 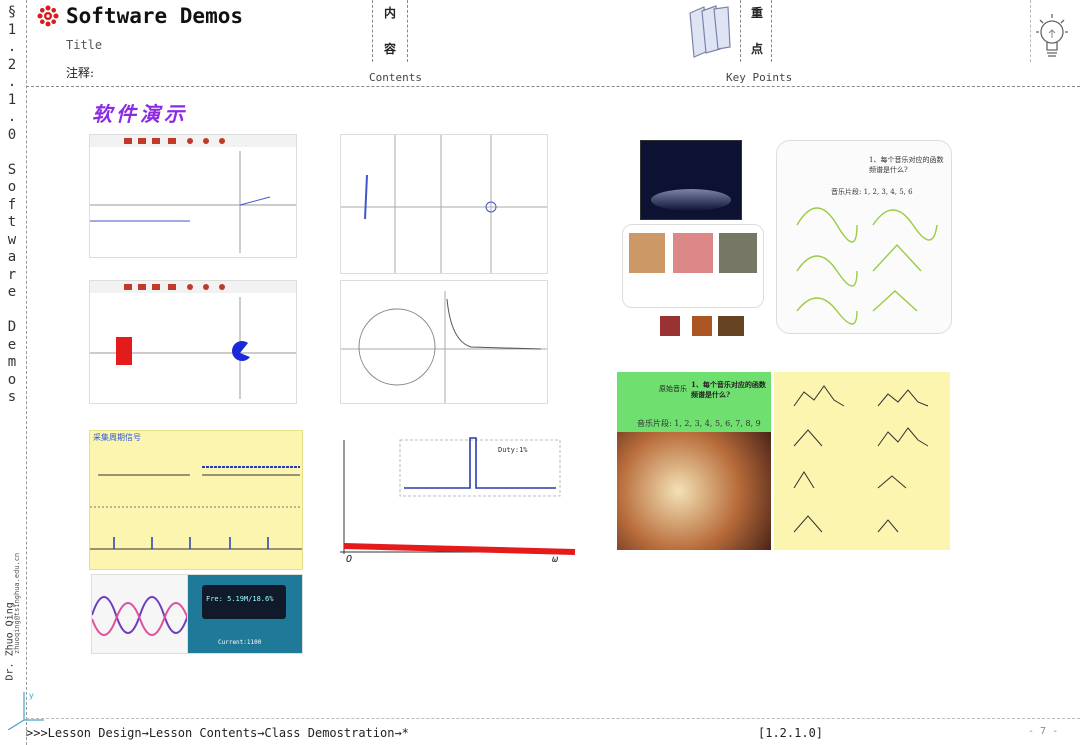 I want to click on sidebar-title-char: D, so click(x=12, y=327).